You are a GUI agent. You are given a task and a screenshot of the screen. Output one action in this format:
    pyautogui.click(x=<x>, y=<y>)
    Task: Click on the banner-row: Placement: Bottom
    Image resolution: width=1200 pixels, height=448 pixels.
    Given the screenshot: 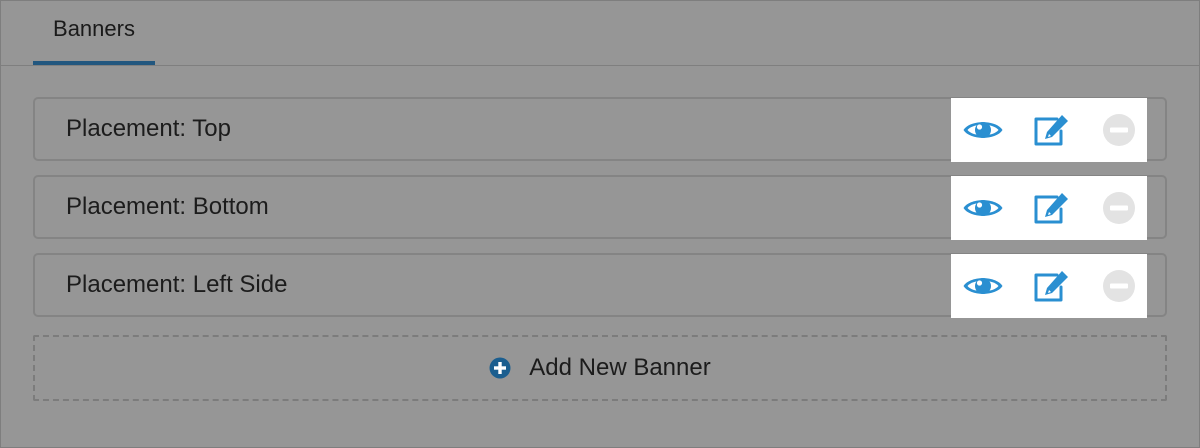 What is the action you would take?
    pyautogui.click(x=600, y=207)
    